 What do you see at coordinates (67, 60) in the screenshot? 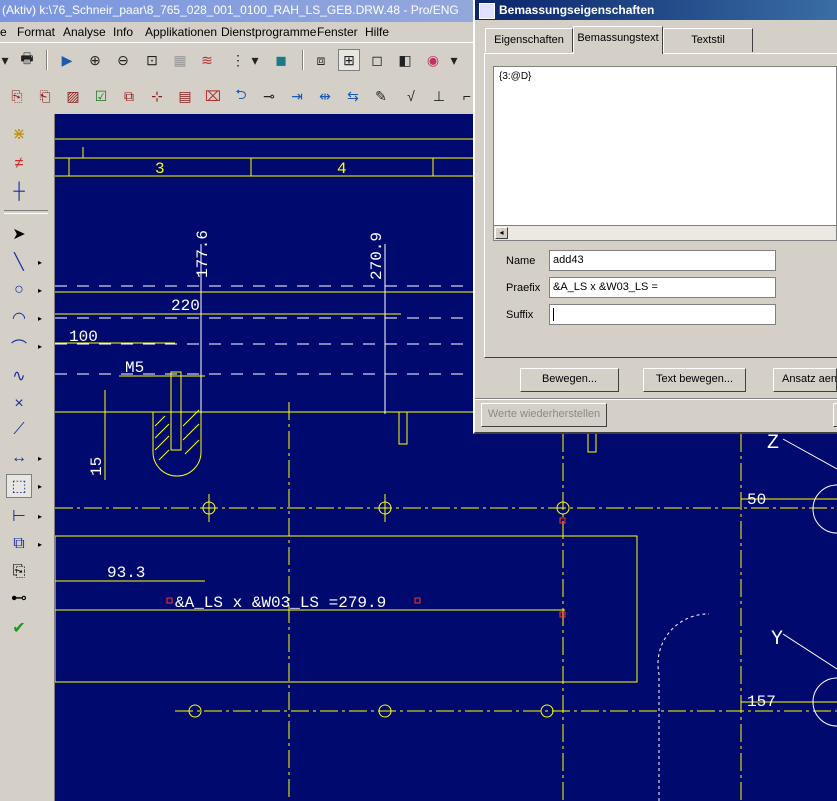
I see `repaint-icon: ▶` at bounding box center [67, 60].